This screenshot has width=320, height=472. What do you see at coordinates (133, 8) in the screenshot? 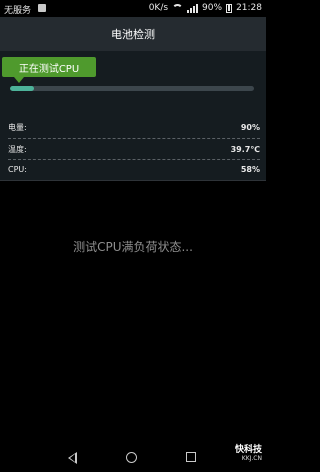
I see `status-bar: 无服务 0K/s 90% 21:28` at bounding box center [133, 8].